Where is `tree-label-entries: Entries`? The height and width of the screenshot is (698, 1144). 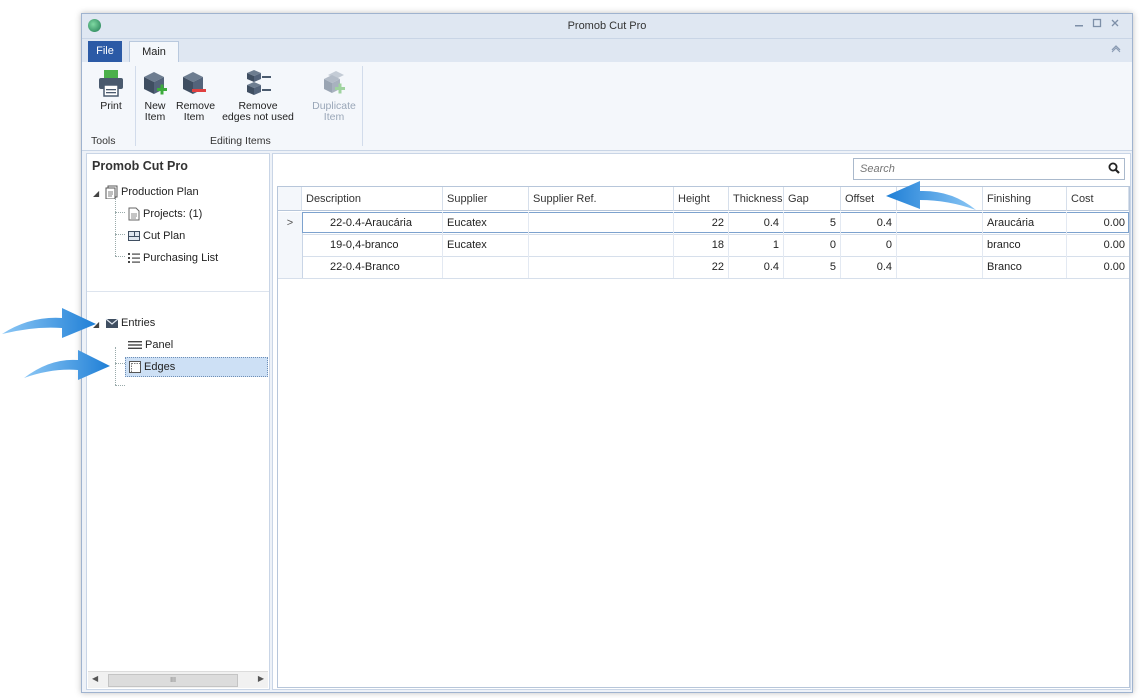
tree-label-entries: Entries is located at coordinates (138, 323).